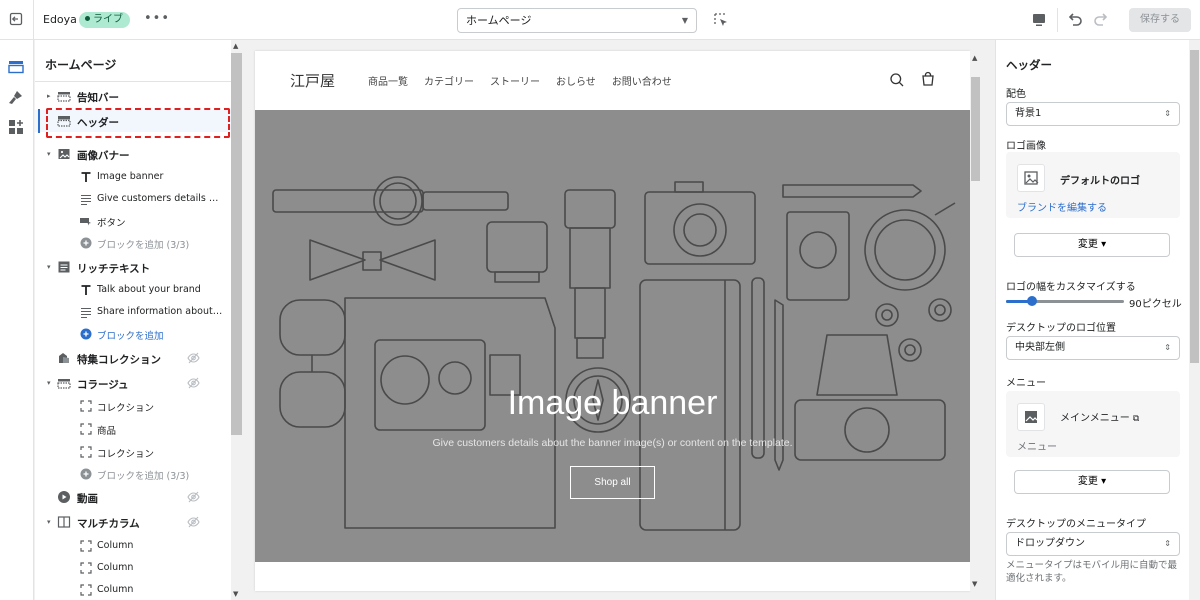  I want to click on add-circle-icon, so click(86, 474).